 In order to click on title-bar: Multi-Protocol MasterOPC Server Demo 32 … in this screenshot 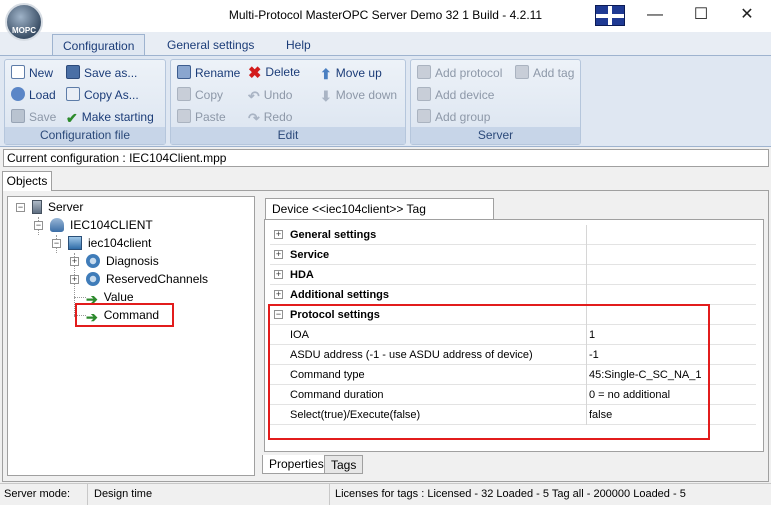, I will do `click(385, 16)`.